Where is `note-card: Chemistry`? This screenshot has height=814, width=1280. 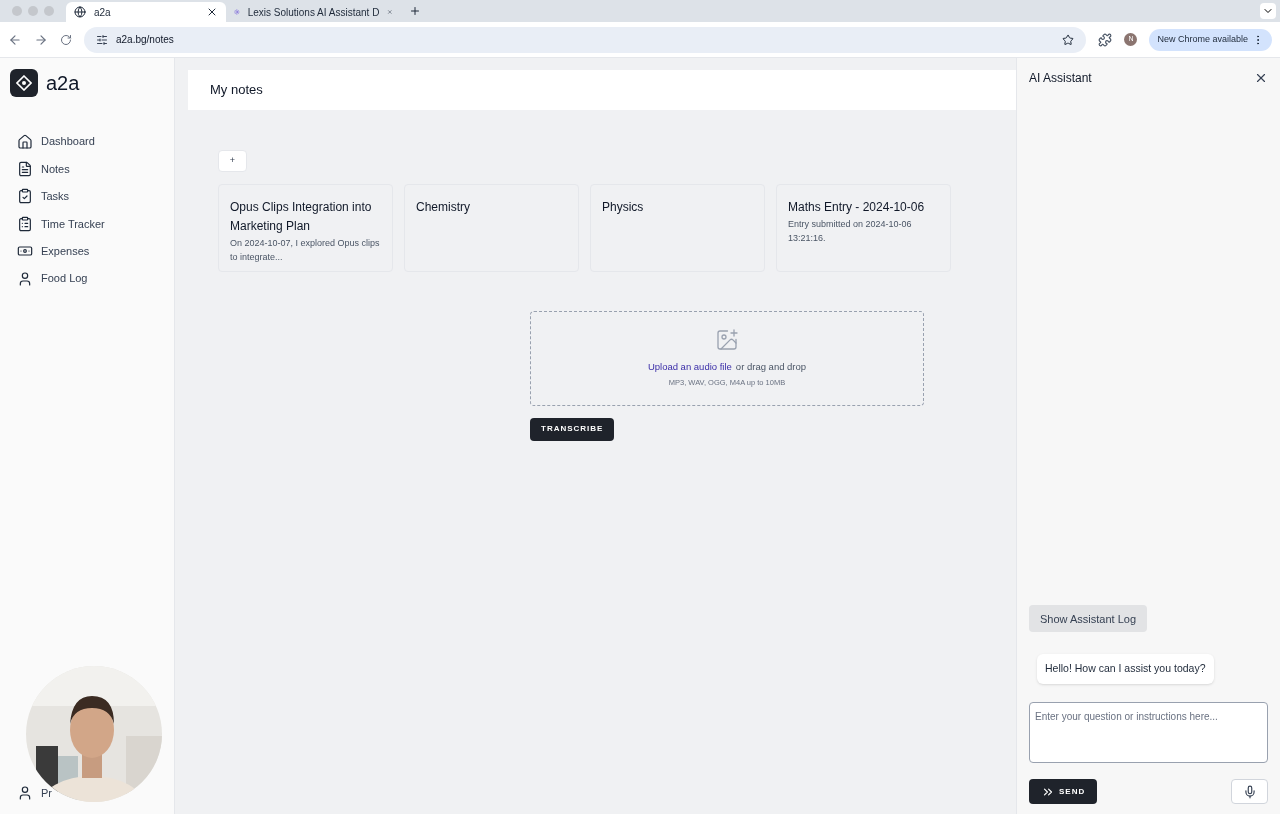
note-card: Chemistry is located at coordinates (491, 227).